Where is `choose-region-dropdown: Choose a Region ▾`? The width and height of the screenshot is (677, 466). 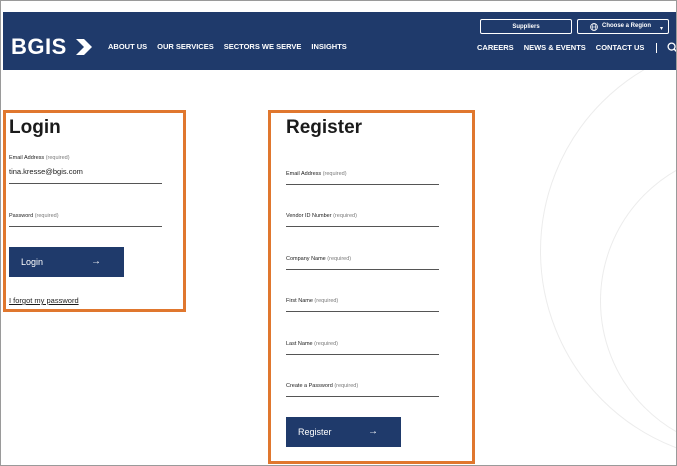
choose-region-dropdown: Choose a Region ▾ is located at coordinates (623, 26).